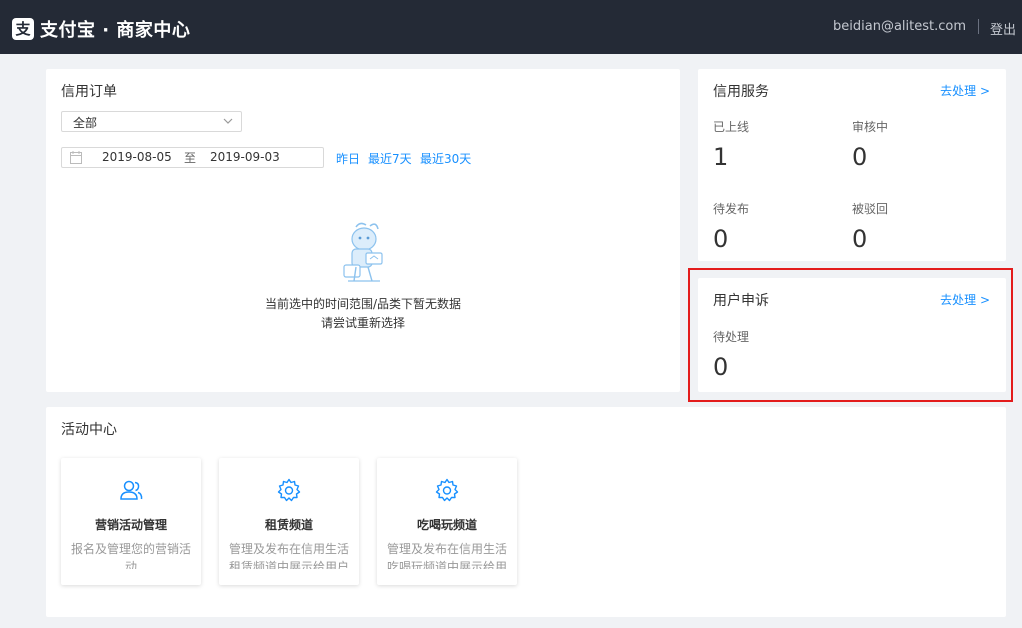 The width and height of the screenshot is (1022, 628). What do you see at coordinates (1003, 28) in the screenshot?
I see `logout-link: 登出` at bounding box center [1003, 28].